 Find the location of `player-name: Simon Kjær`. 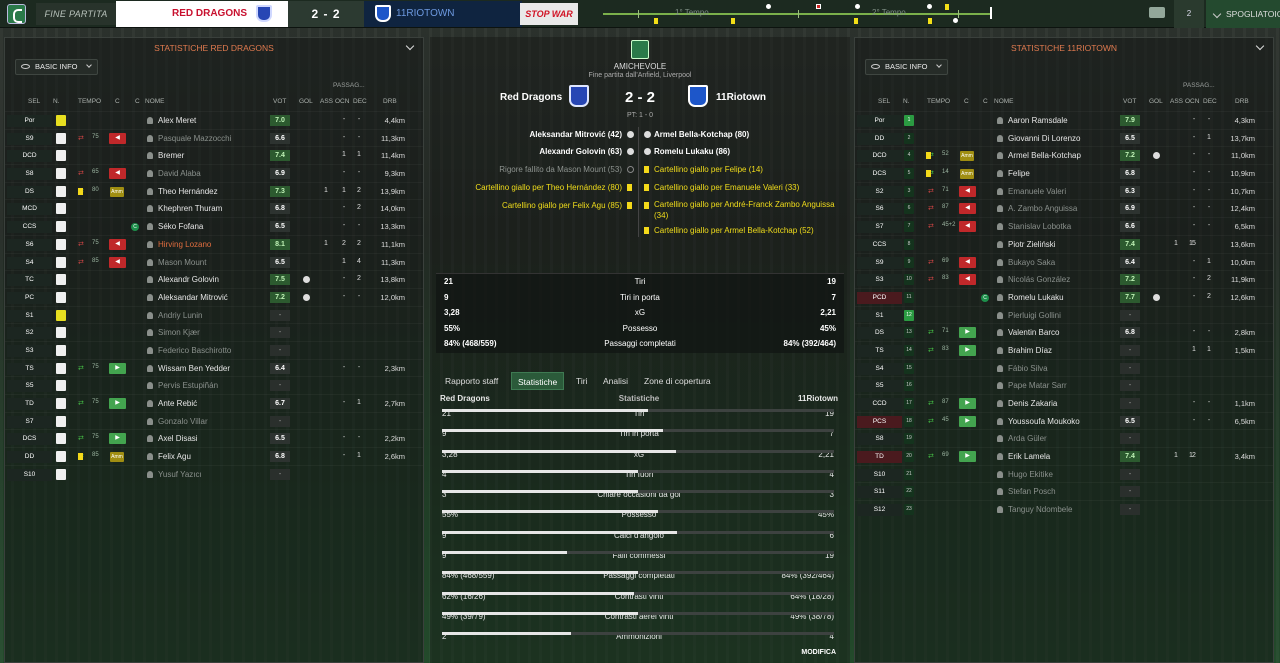

player-name: Simon Kjær is located at coordinates (179, 332).